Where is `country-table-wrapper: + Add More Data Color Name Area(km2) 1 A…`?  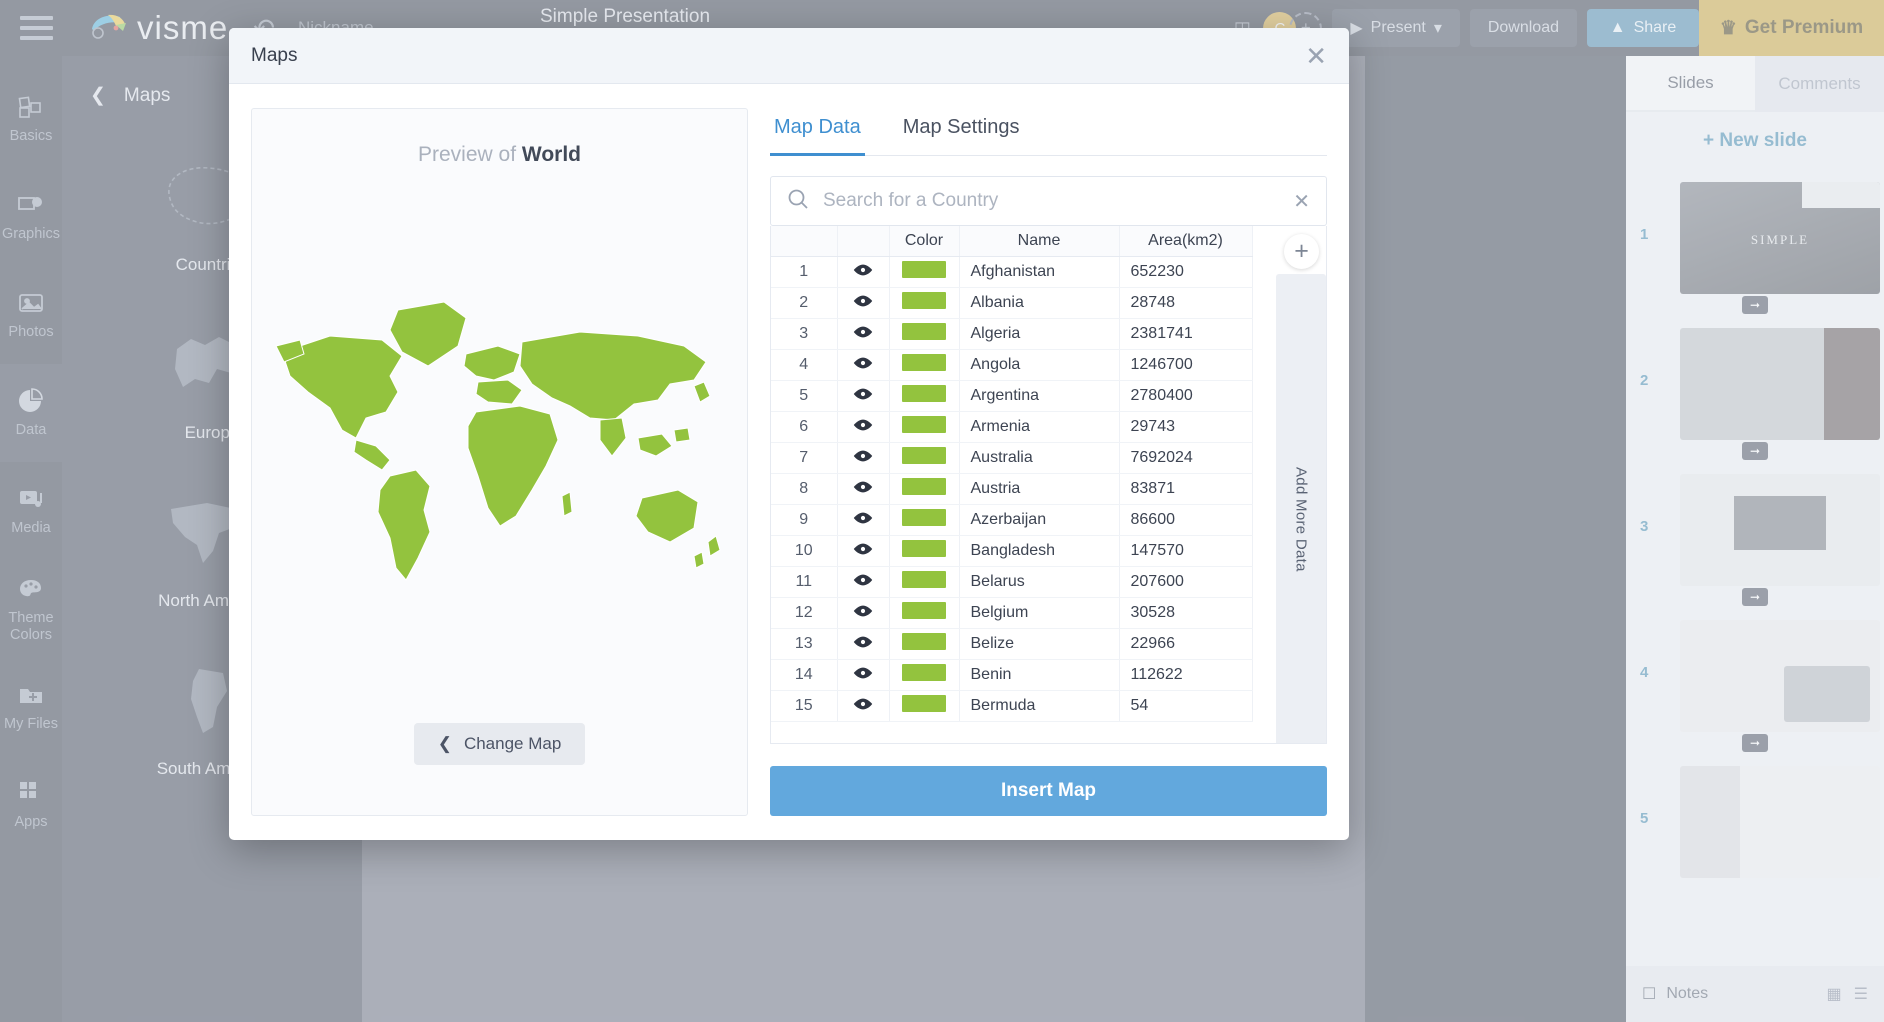 country-table-wrapper: + Add More Data Color Name Area(km2) 1 A… is located at coordinates (1048, 485).